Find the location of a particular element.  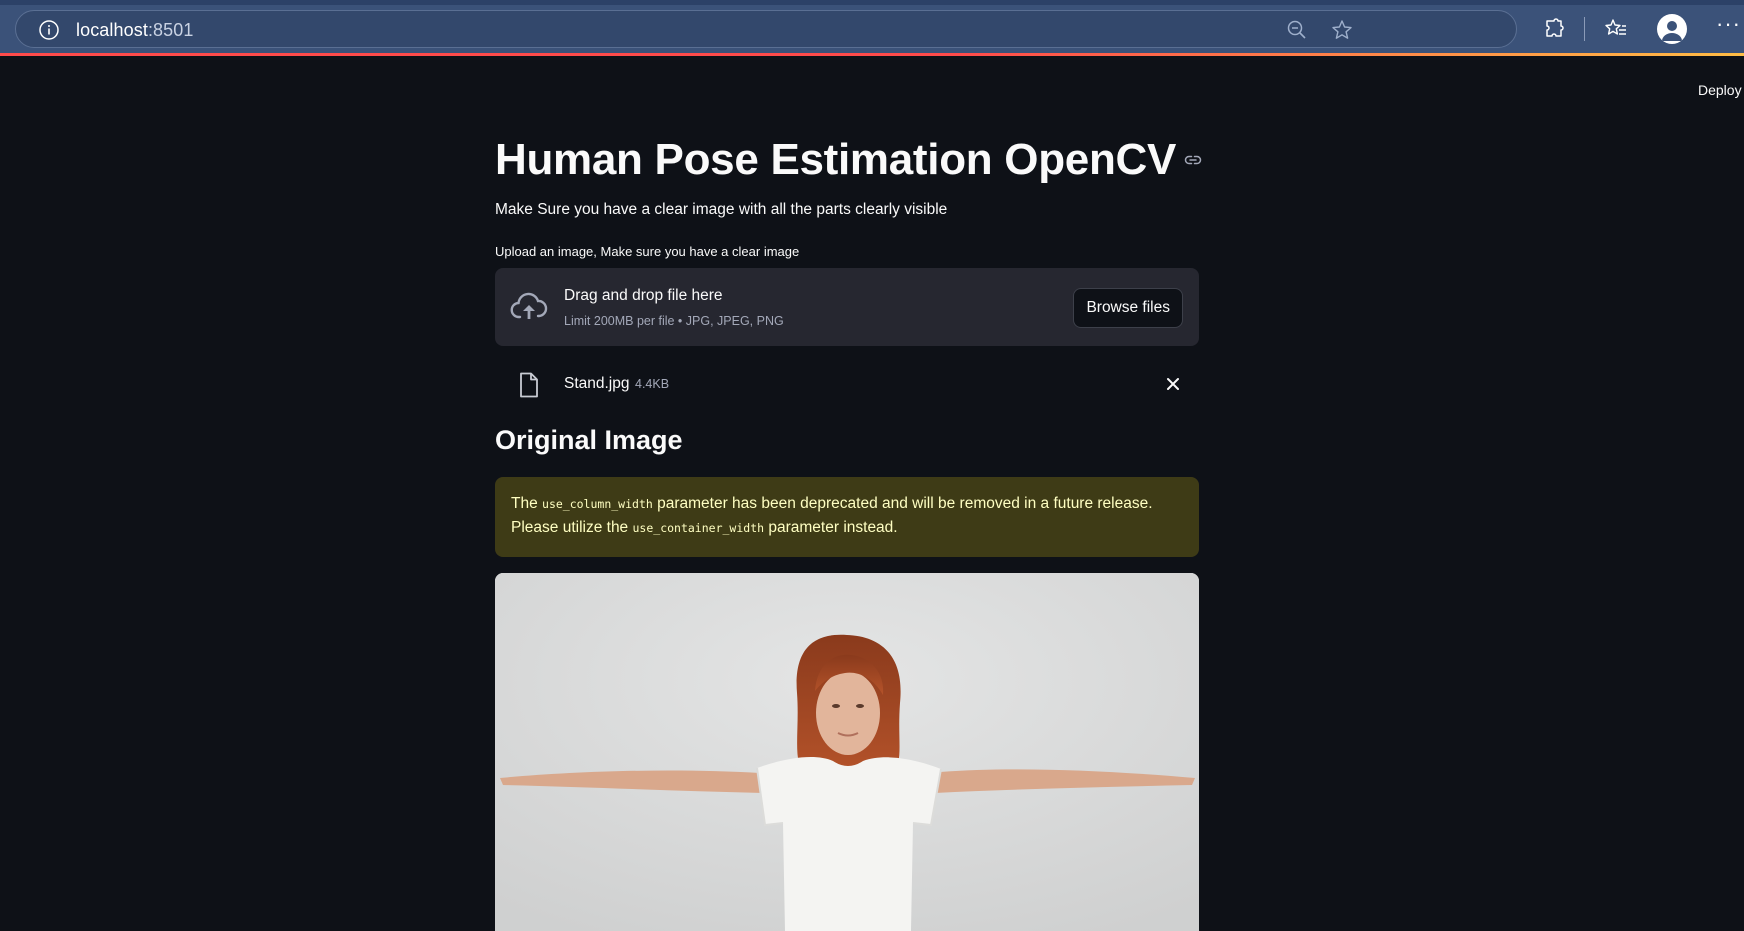

url-host: localhost is located at coordinates (112, 30).